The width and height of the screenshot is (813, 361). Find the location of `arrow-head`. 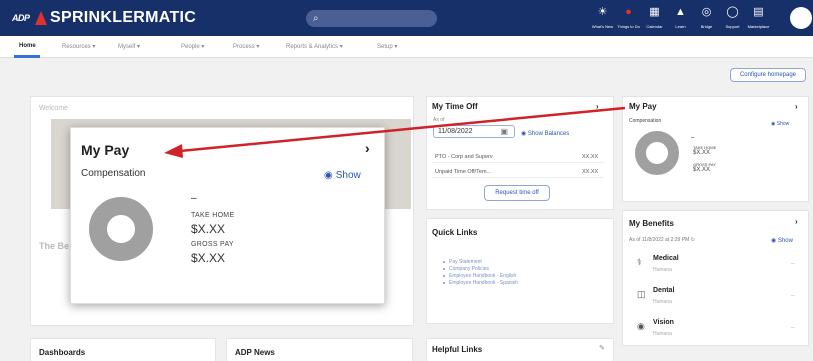

arrow-head is located at coordinates (173, 151).